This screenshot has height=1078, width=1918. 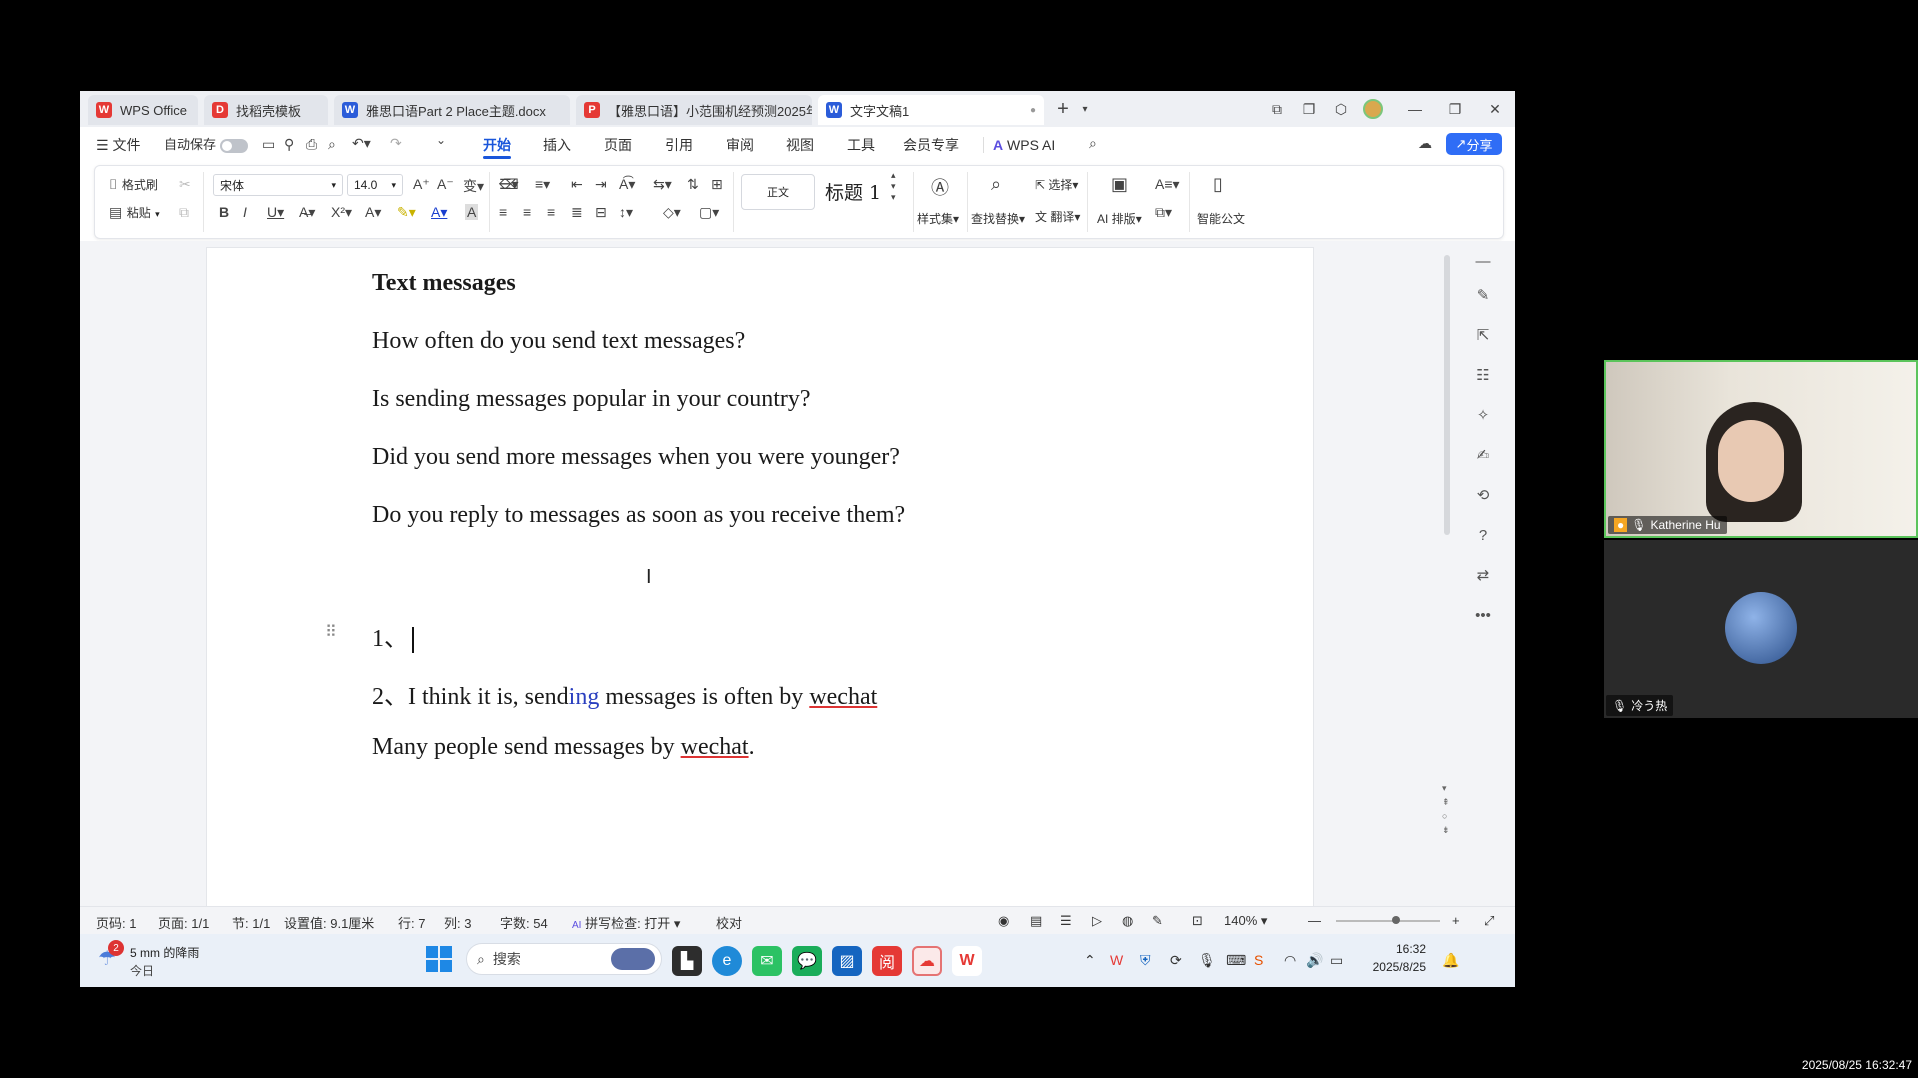 I want to click on status-proofread: 校对, so click(x=729, y=922).